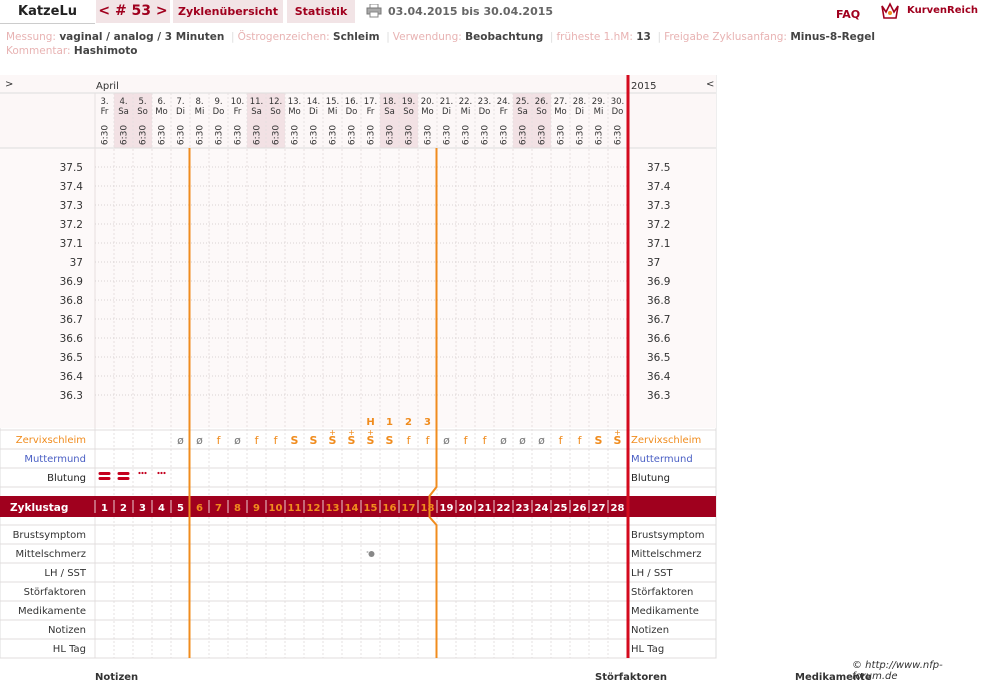 Image resolution: width=981 pixels, height=683 pixels. Describe the element at coordinates (390, 102) in the screenshot. I see `day-number: 18.` at that location.